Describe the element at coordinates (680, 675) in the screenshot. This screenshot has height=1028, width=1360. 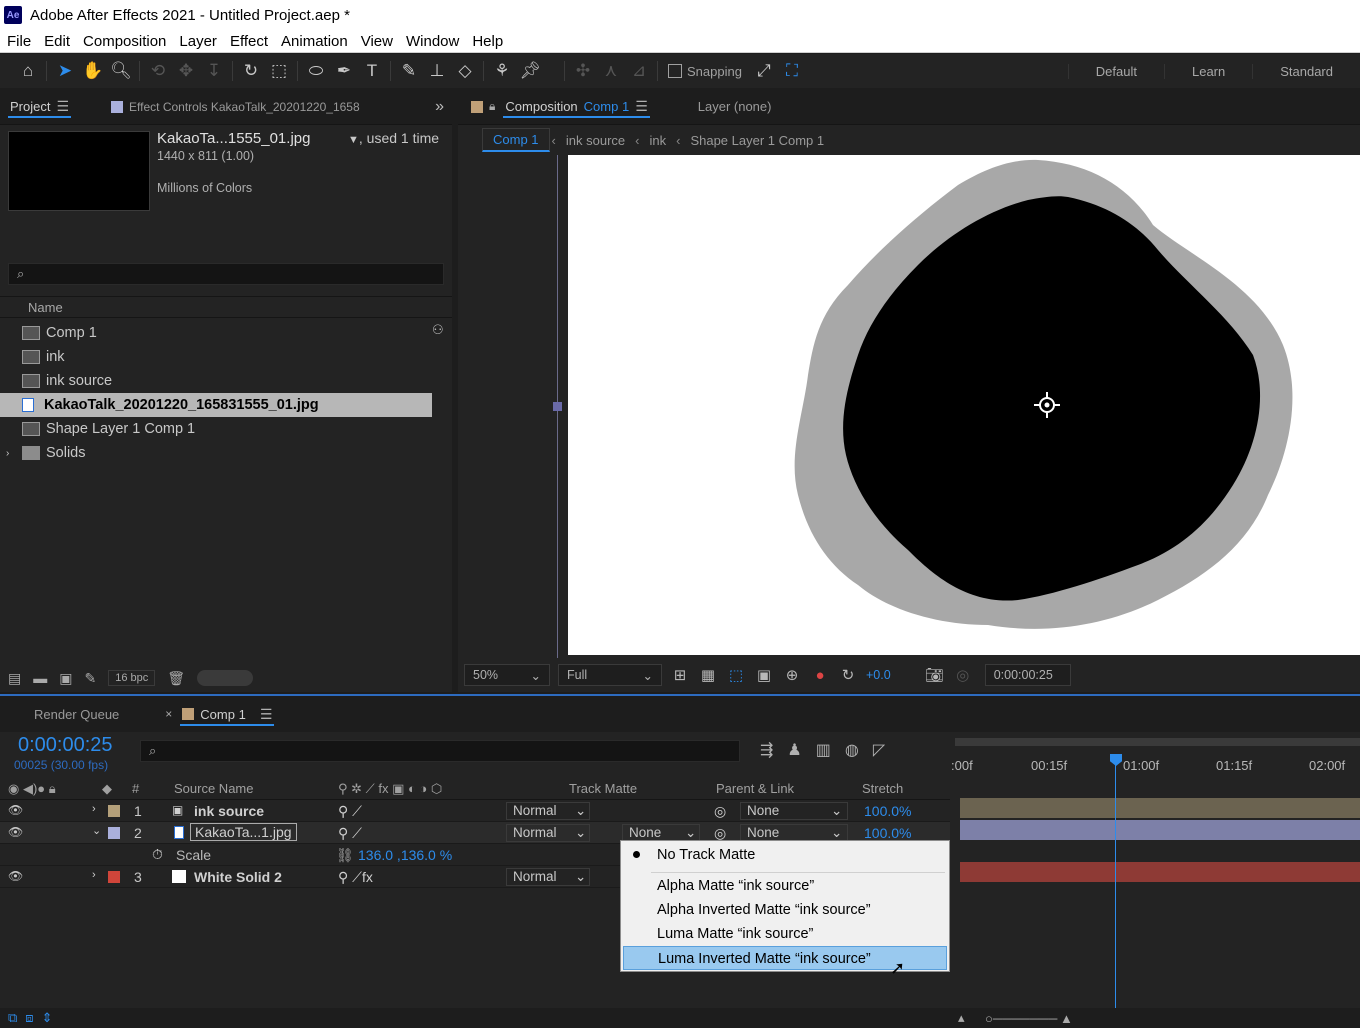
I see `fast-previews-icon: ⊞` at that location.